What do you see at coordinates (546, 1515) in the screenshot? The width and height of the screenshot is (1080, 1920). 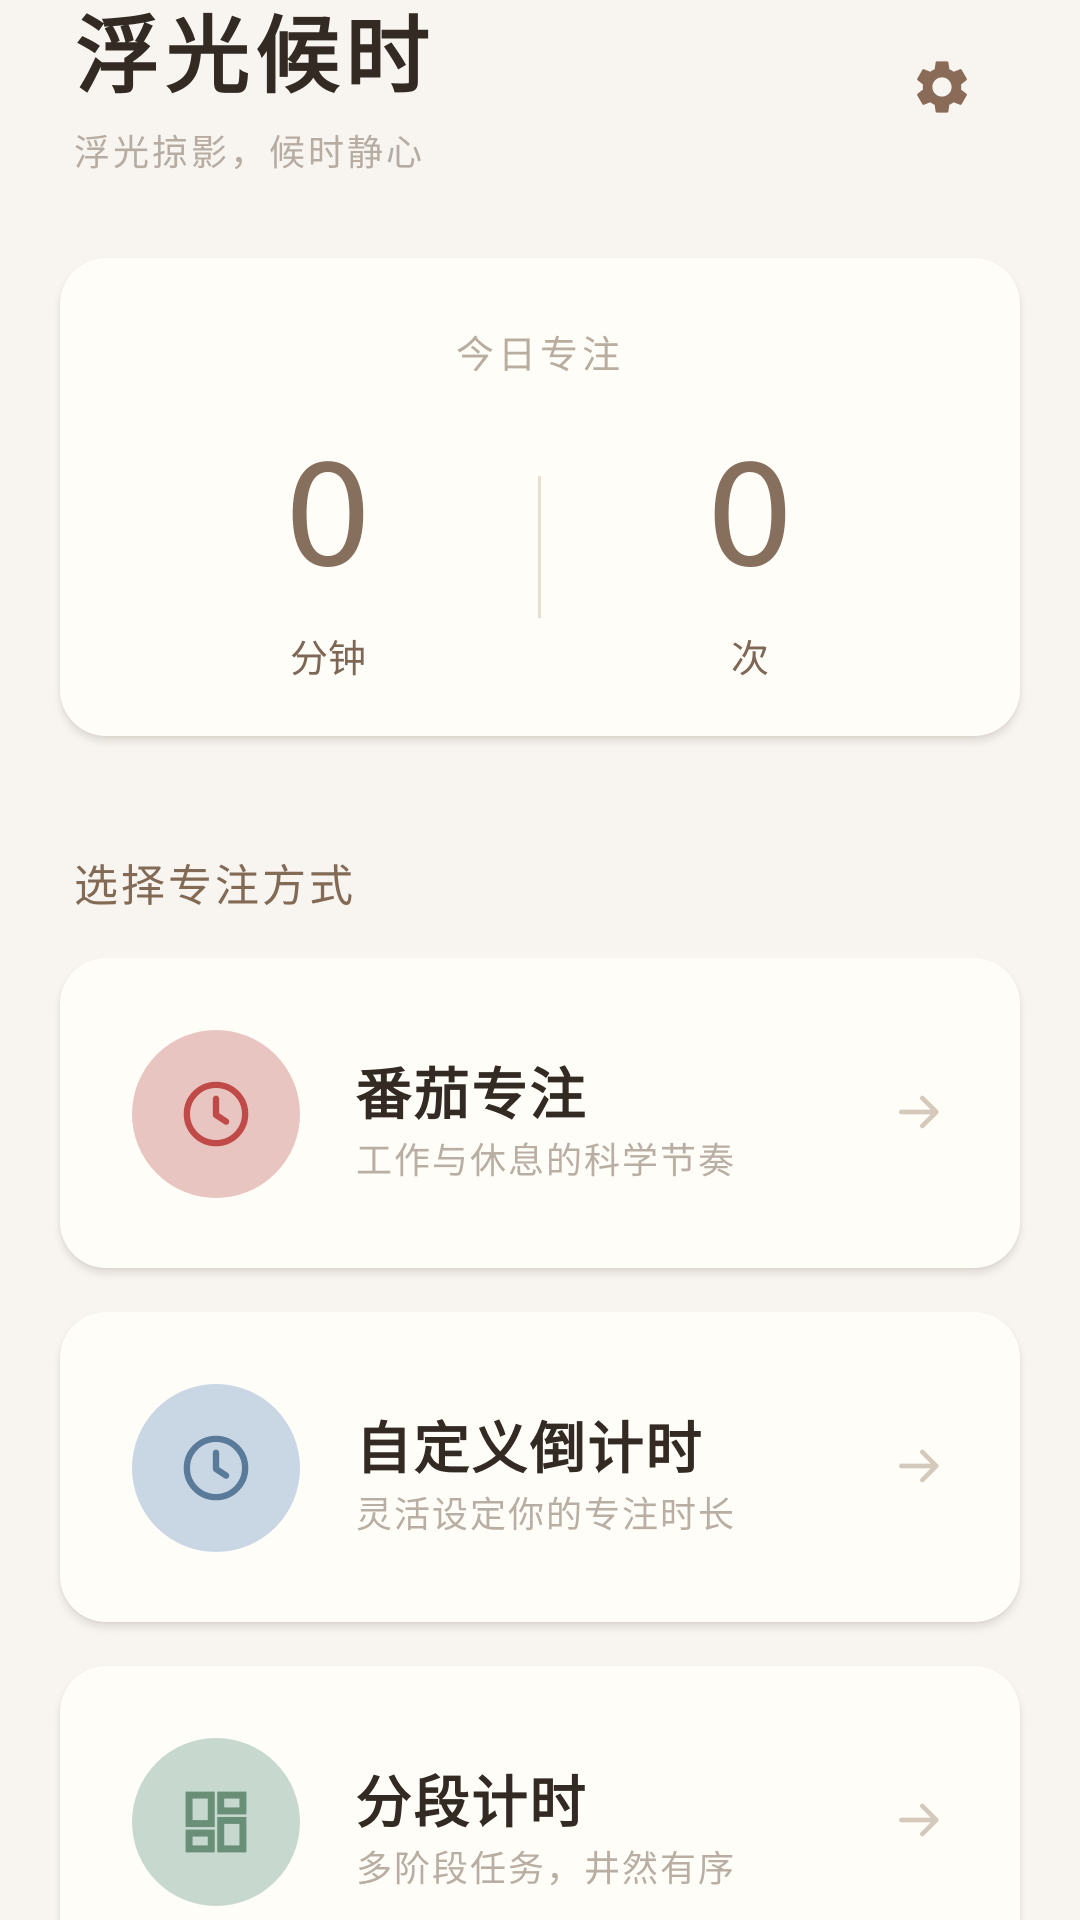 I see `countdown-mode-desc: 灵活设定你的专注时长` at bounding box center [546, 1515].